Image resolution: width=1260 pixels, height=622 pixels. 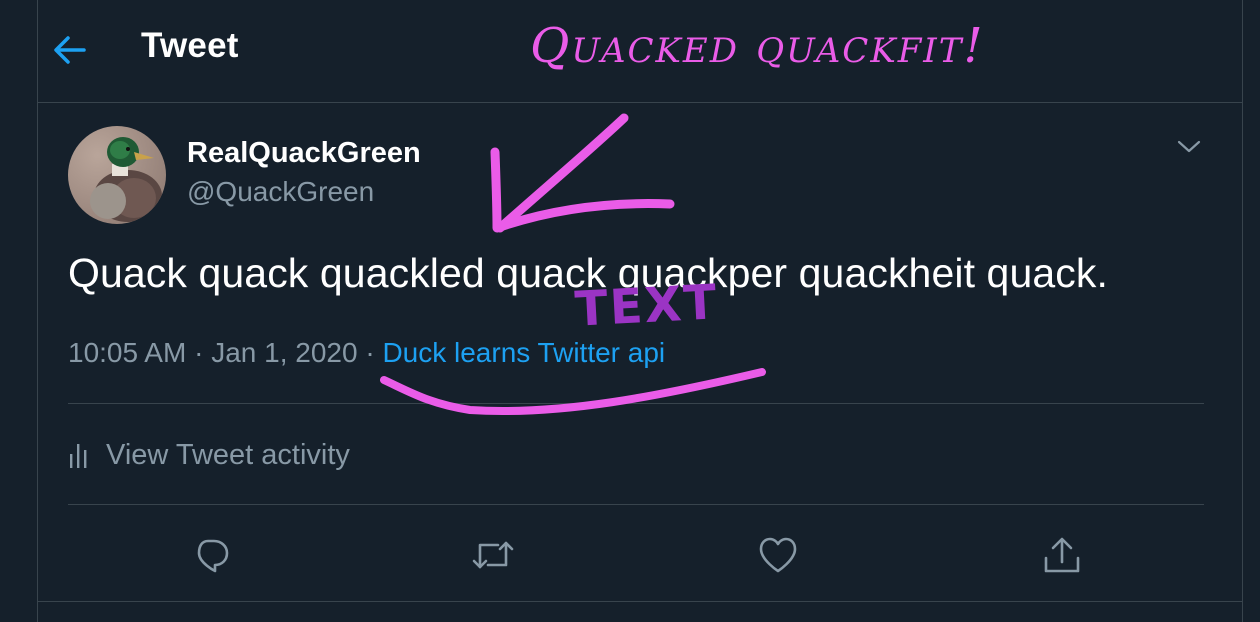 I want to click on more-options-button, so click(x=1189, y=147).